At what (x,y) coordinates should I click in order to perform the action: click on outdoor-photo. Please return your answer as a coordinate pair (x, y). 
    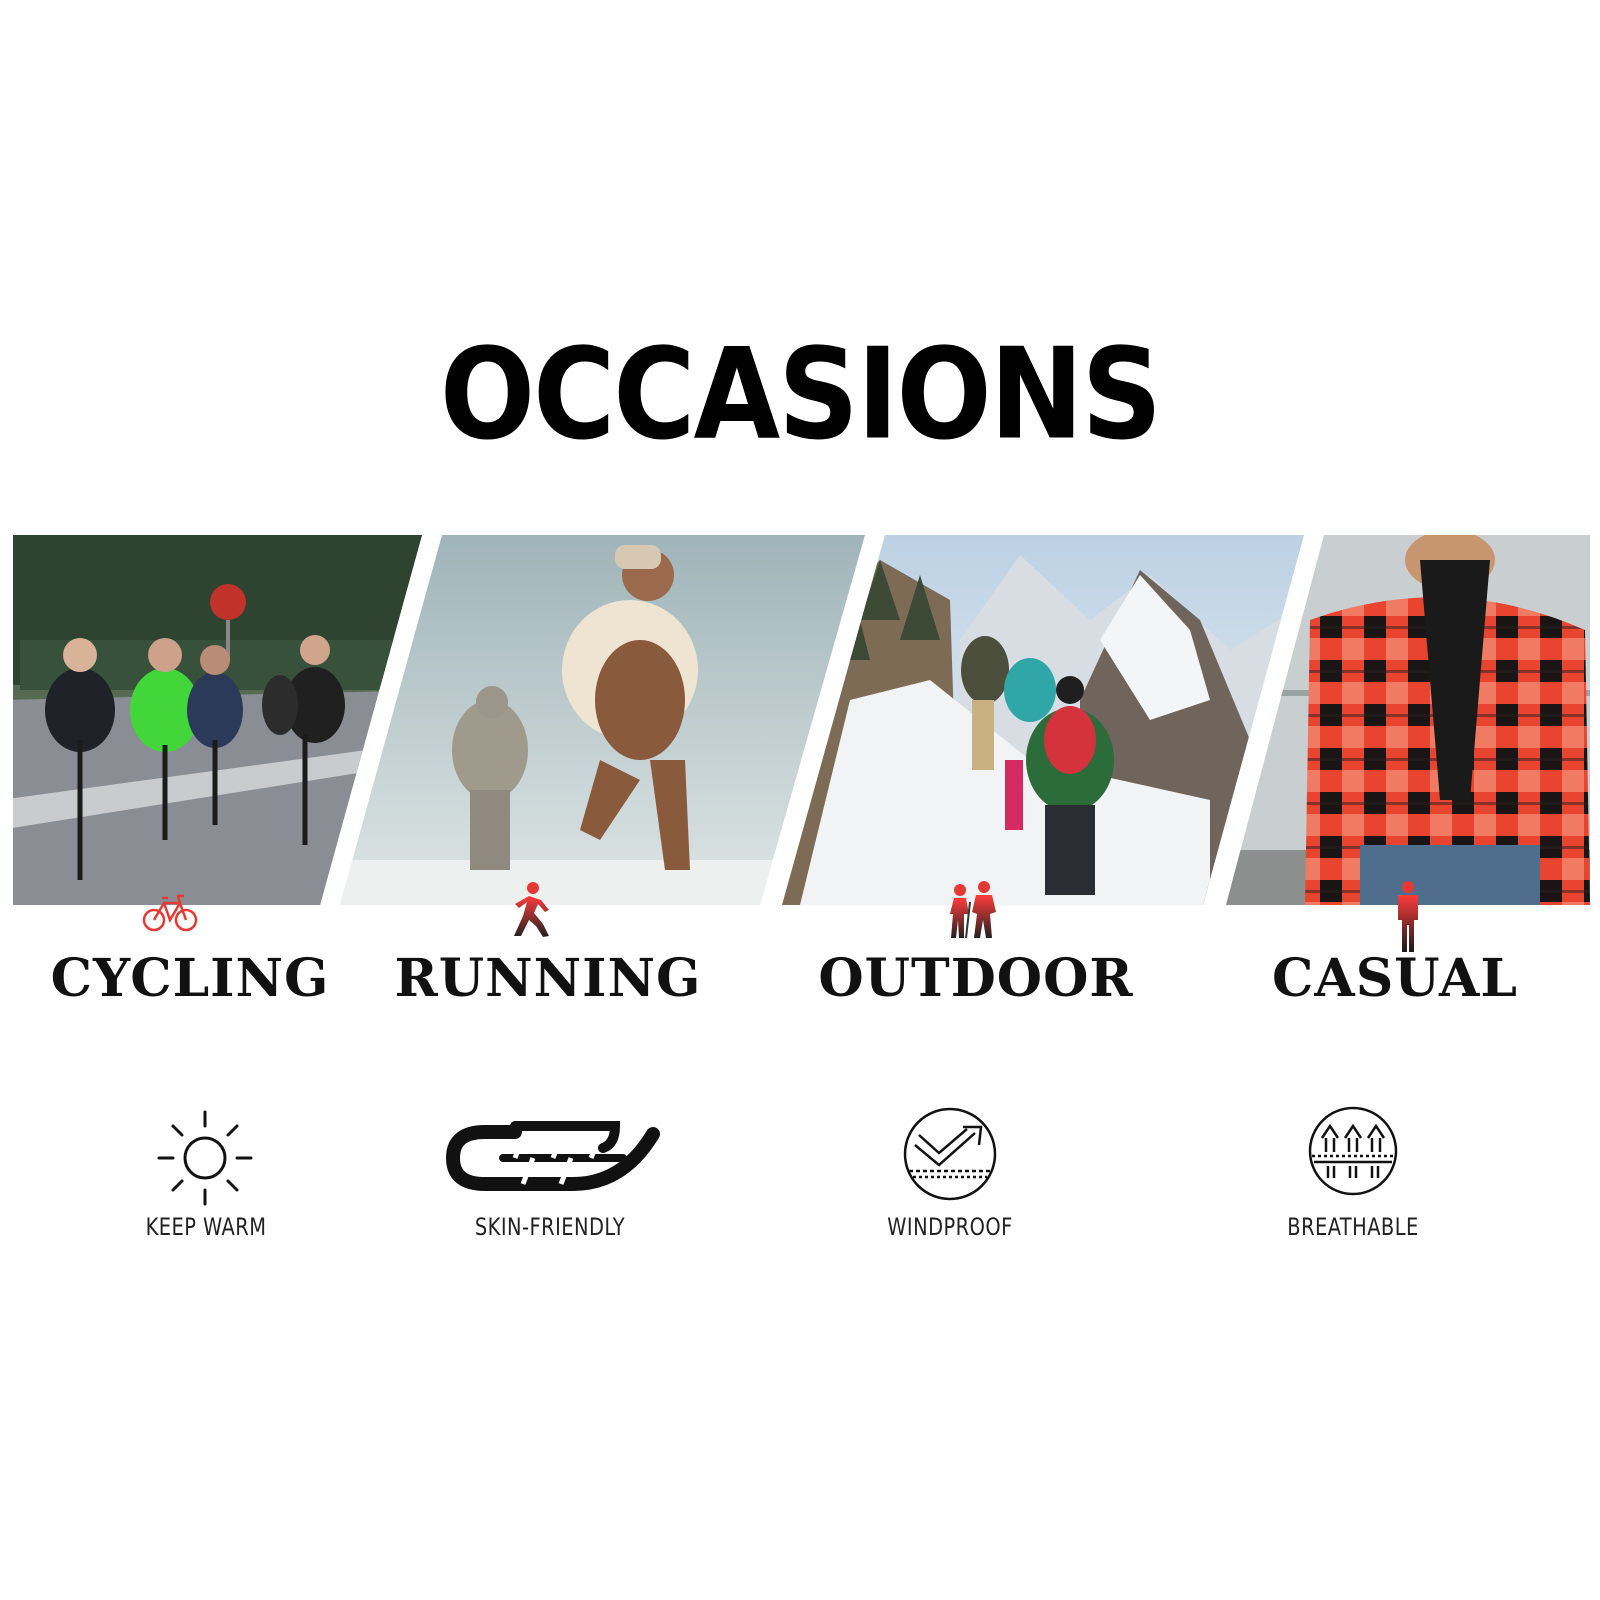
    Looking at the image, I should click on (1043, 720).